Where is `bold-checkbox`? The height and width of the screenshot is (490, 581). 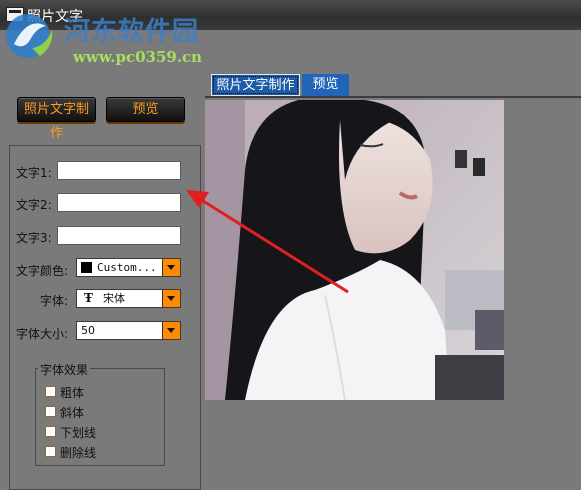
bold-checkbox is located at coordinates (50, 391).